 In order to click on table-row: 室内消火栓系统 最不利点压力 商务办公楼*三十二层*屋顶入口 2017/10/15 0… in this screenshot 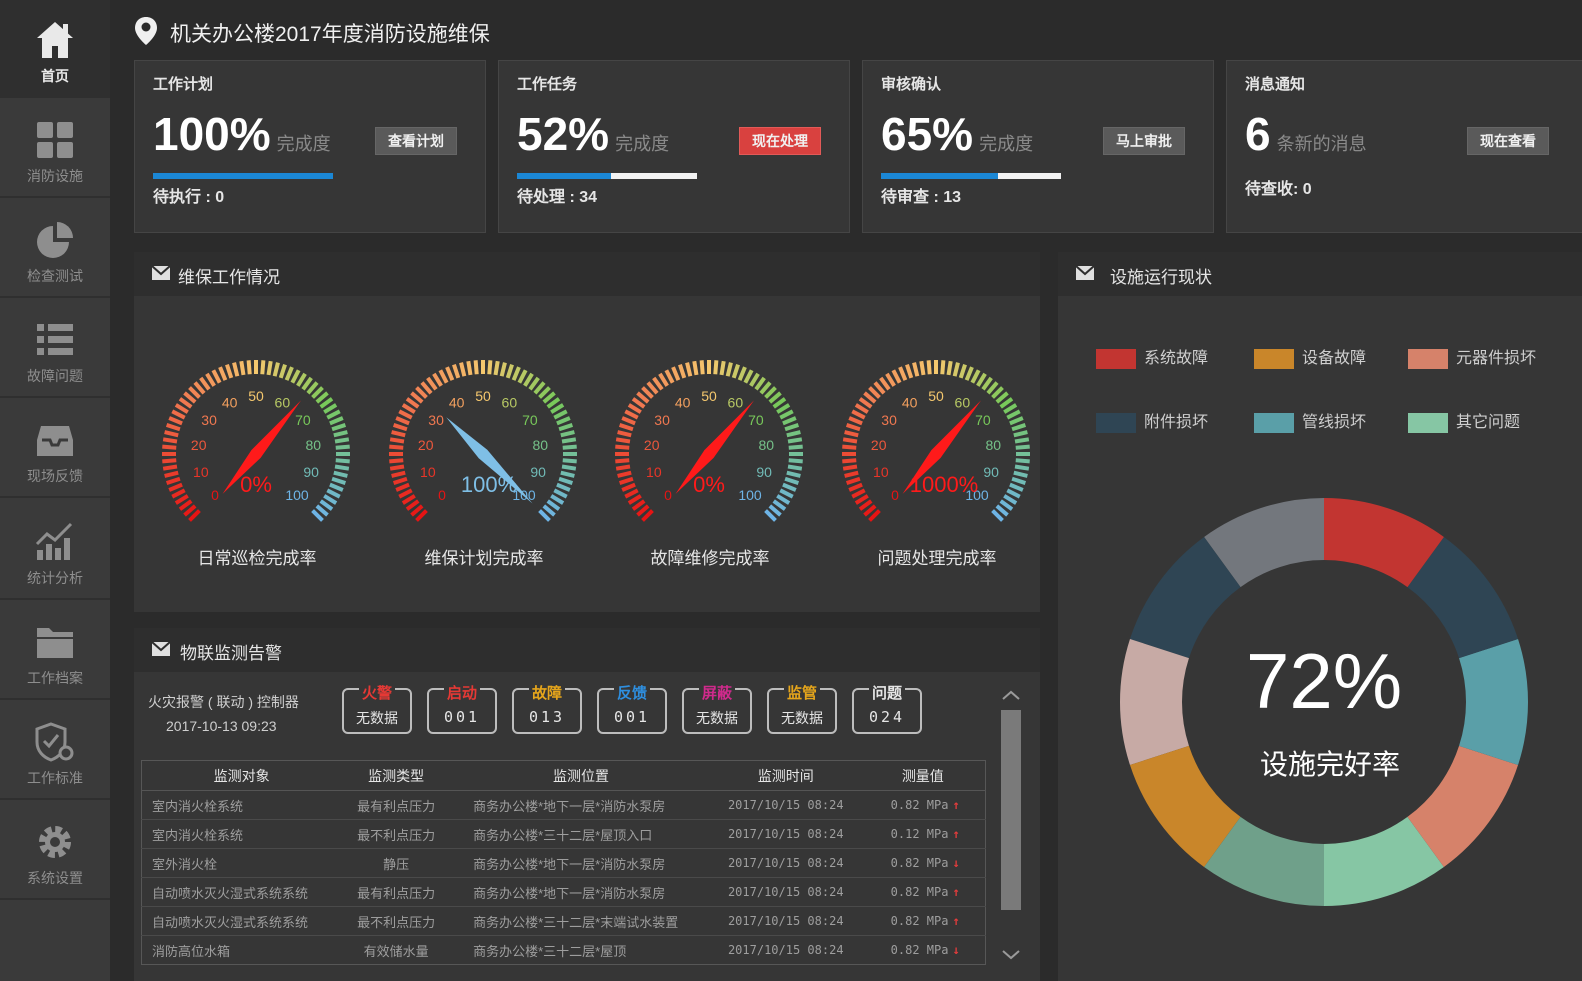, I will do `click(563, 834)`.